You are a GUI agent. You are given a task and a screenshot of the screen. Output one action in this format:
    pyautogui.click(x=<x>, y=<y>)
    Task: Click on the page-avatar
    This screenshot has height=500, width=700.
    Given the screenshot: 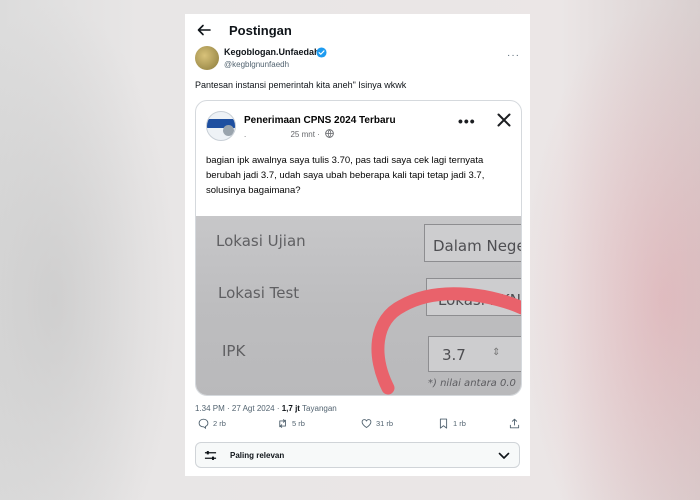 What is the action you would take?
    pyautogui.click(x=221, y=126)
    